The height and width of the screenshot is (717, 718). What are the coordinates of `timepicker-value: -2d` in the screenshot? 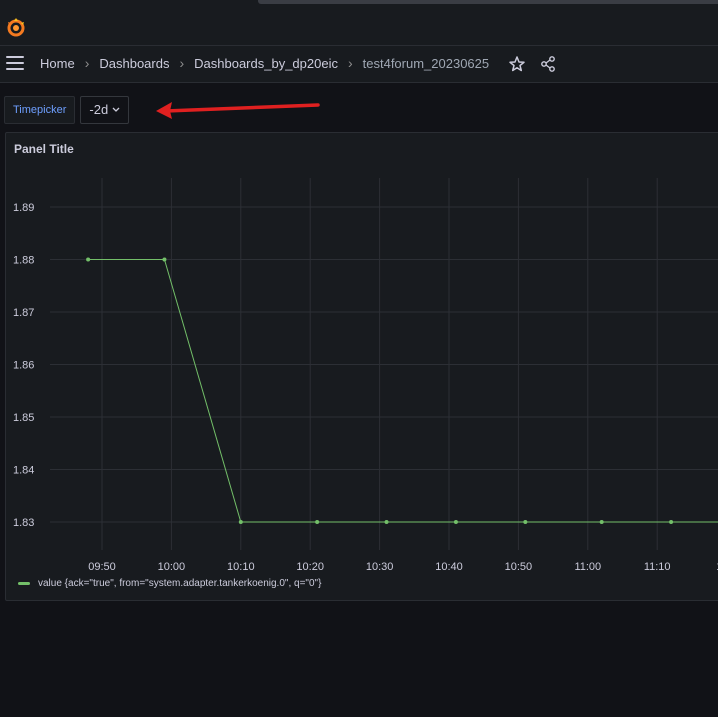 It's located at (99, 109).